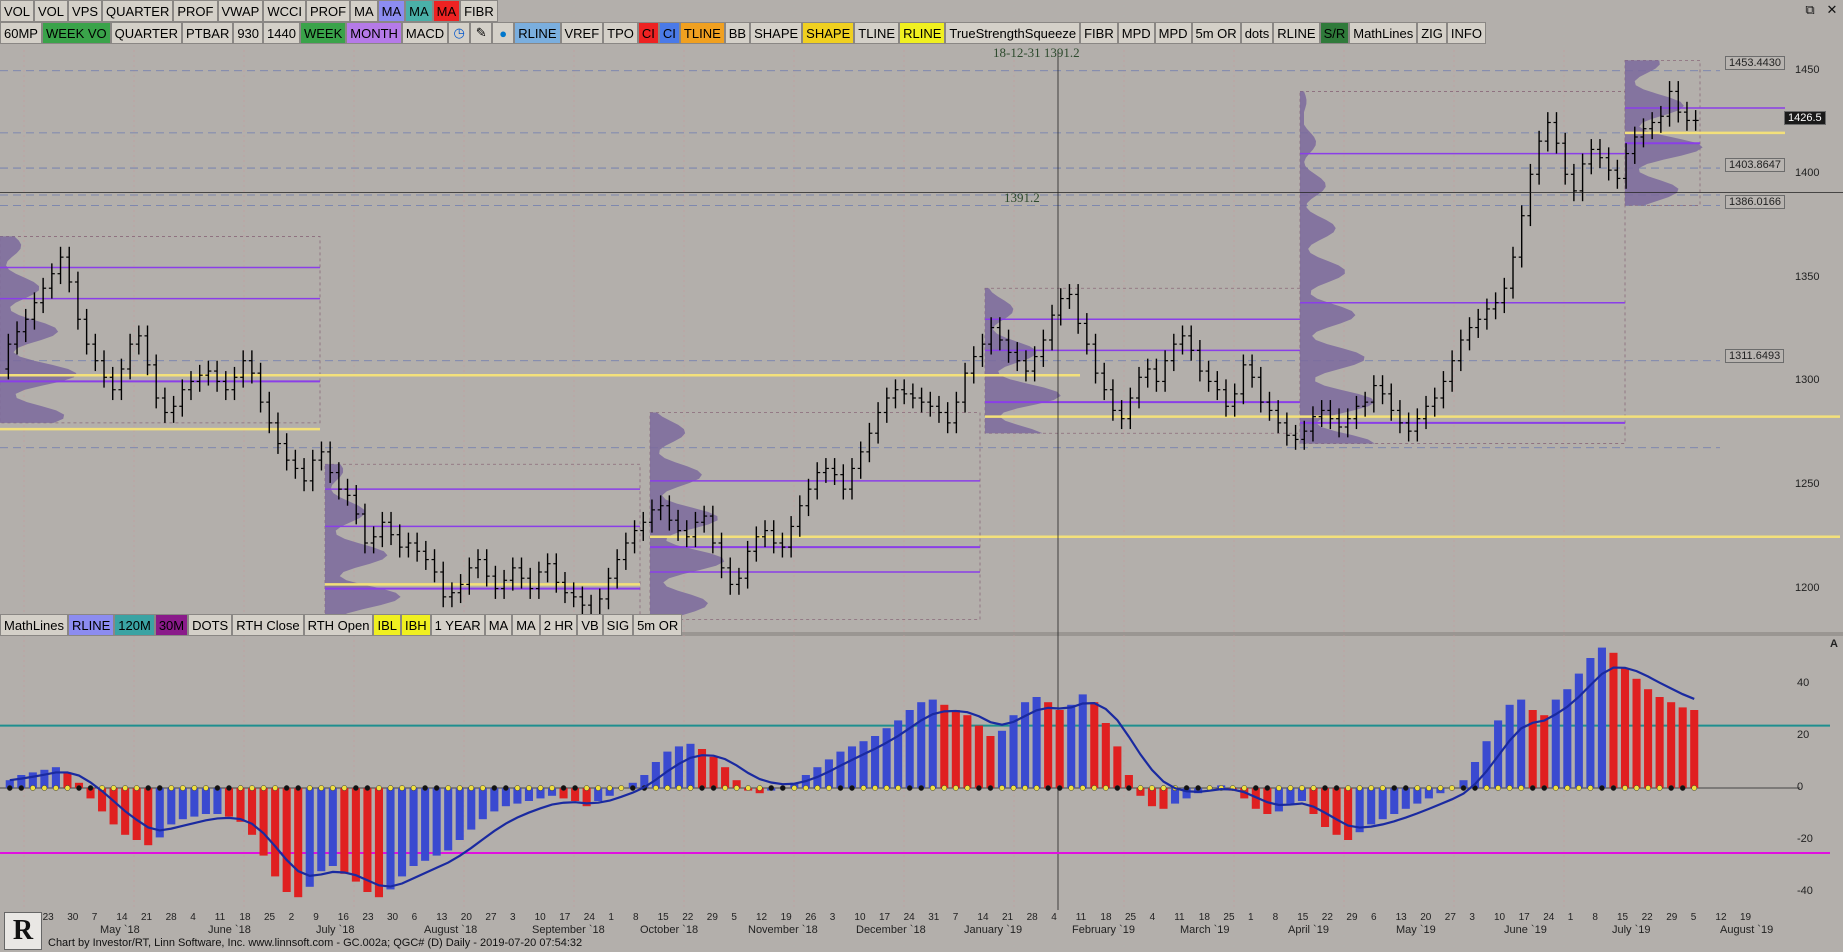  I want to click on pencil-button: ✎, so click(481, 33).